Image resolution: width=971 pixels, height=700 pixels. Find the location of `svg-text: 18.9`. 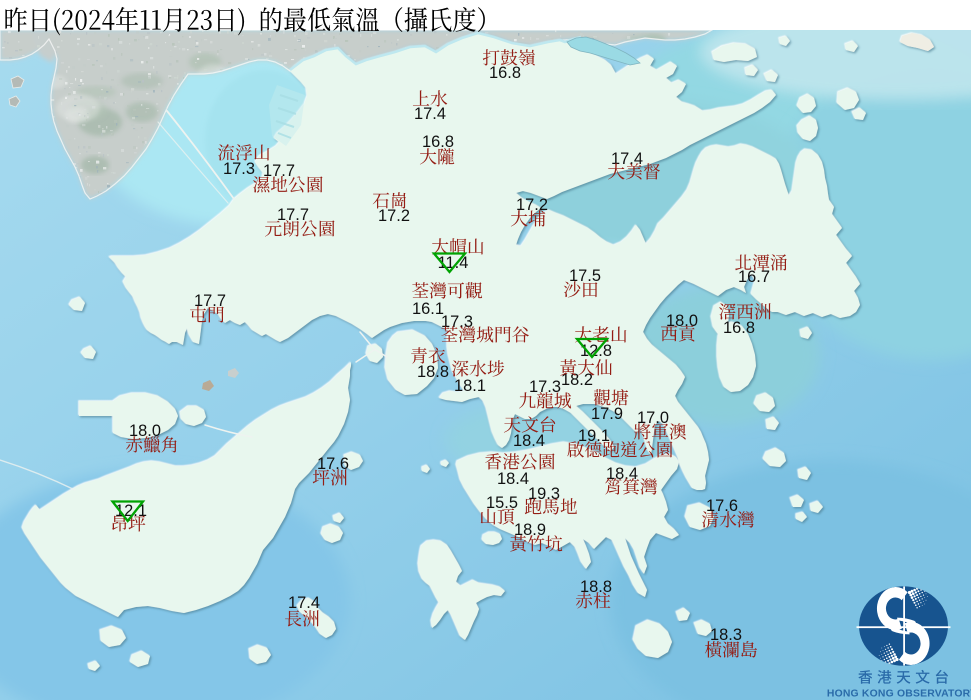

svg-text: 18.9 is located at coordinates (530, 530).